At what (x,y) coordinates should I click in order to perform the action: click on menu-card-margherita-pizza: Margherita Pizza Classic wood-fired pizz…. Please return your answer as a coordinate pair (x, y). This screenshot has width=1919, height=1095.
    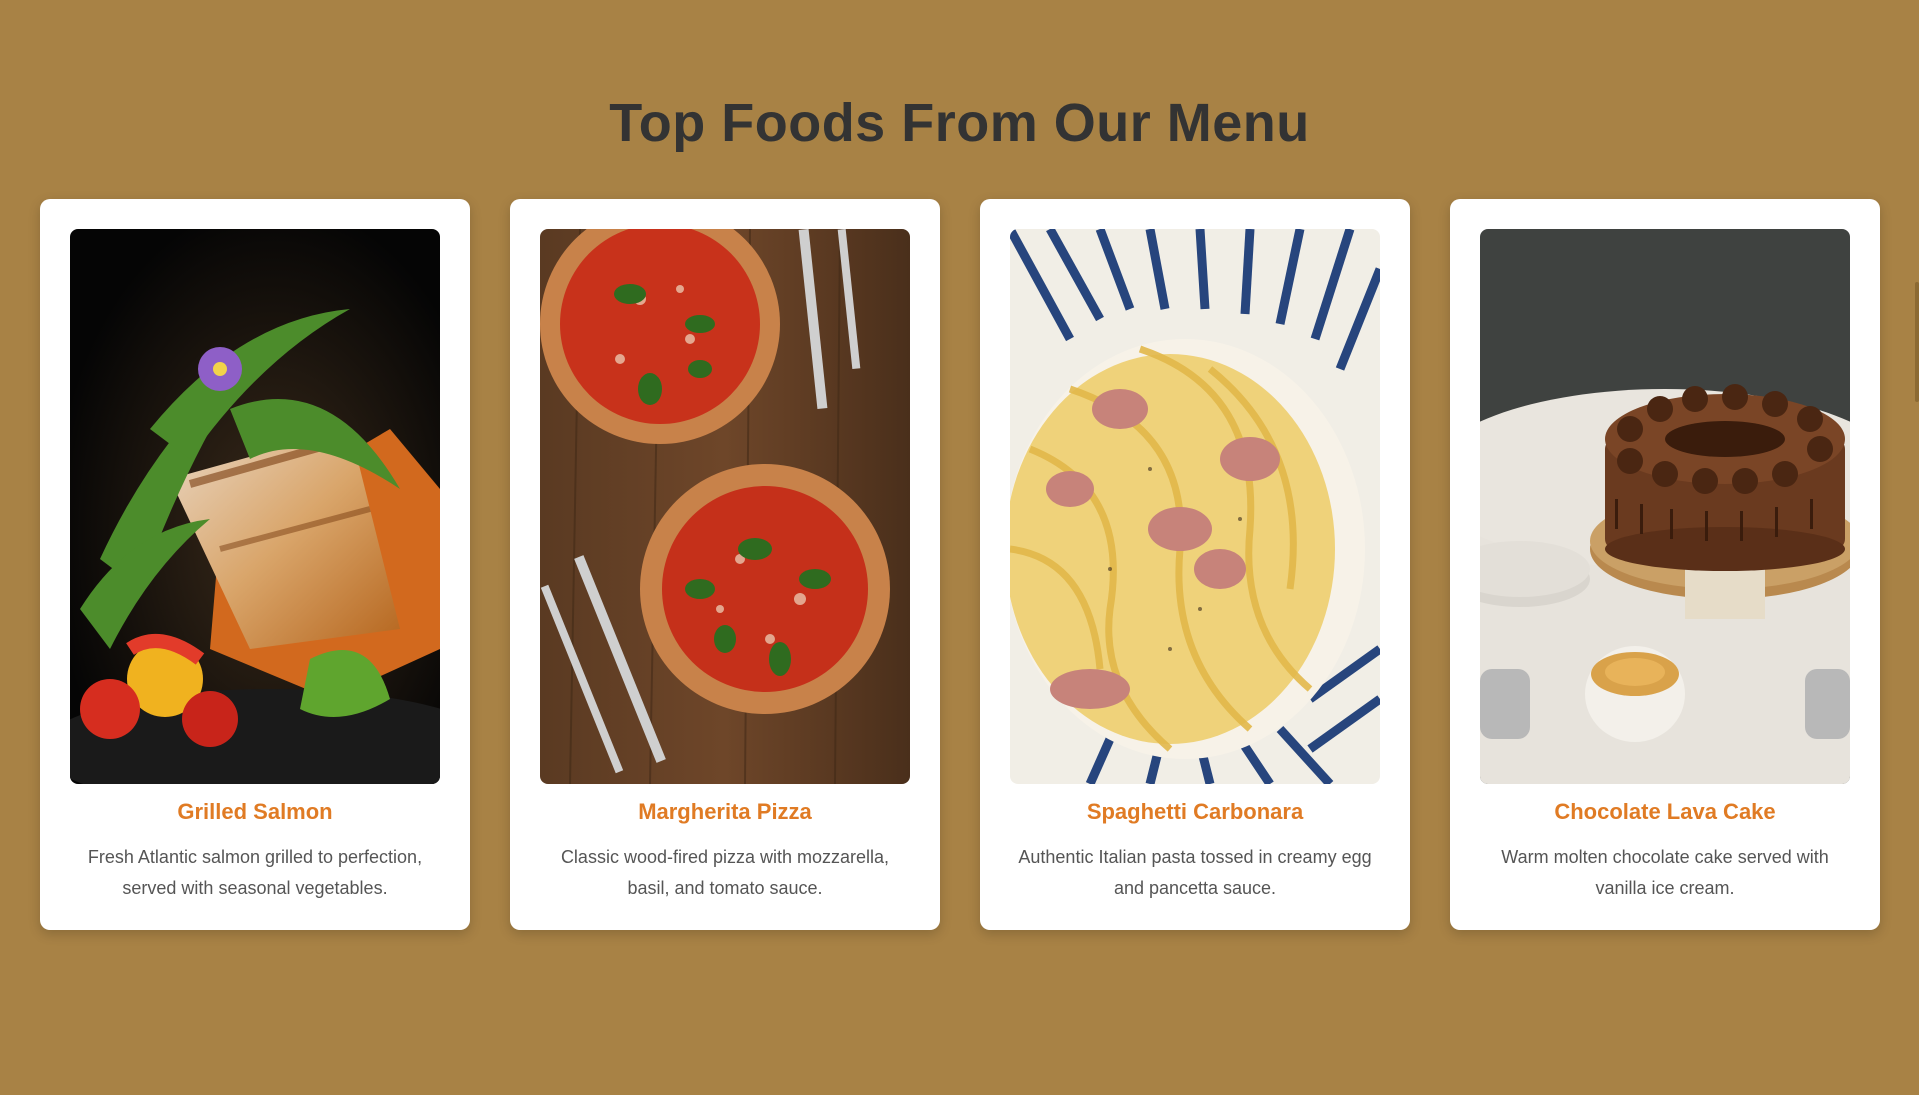
    Looking at the image, I should click on (725, 564).